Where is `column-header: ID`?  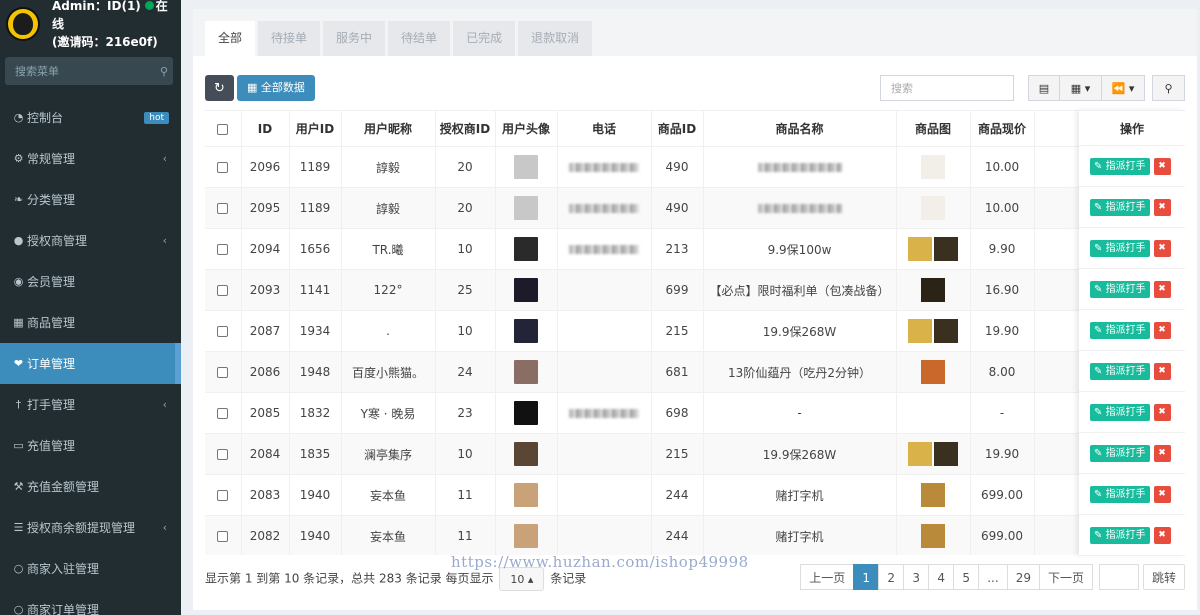
column-header: ID is located at coordinates (265, 128).